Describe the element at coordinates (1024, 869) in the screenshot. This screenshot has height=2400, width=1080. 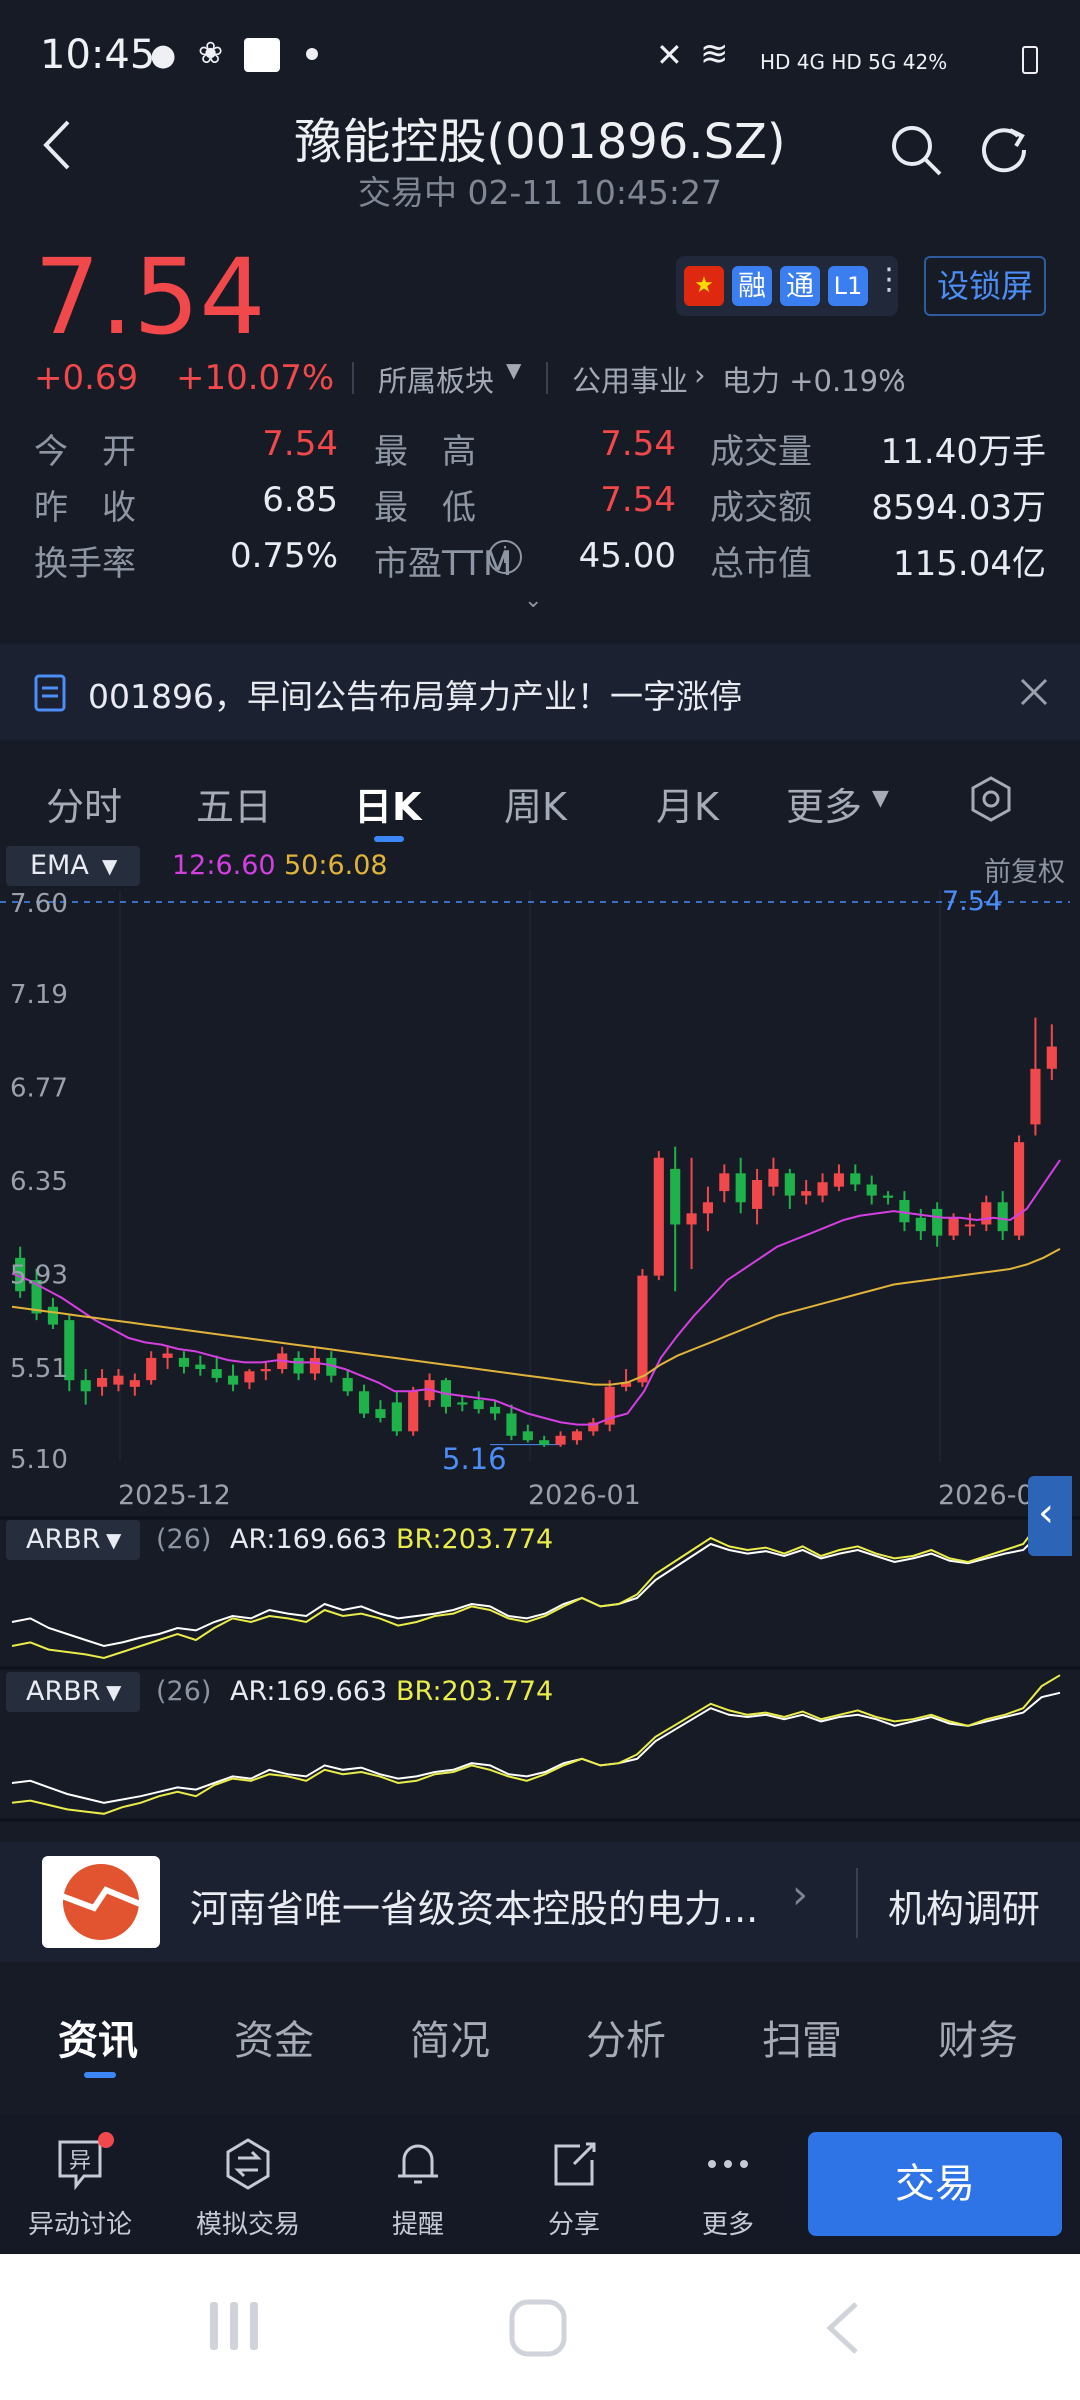
I see `adjust-label: 前复权` at that location.